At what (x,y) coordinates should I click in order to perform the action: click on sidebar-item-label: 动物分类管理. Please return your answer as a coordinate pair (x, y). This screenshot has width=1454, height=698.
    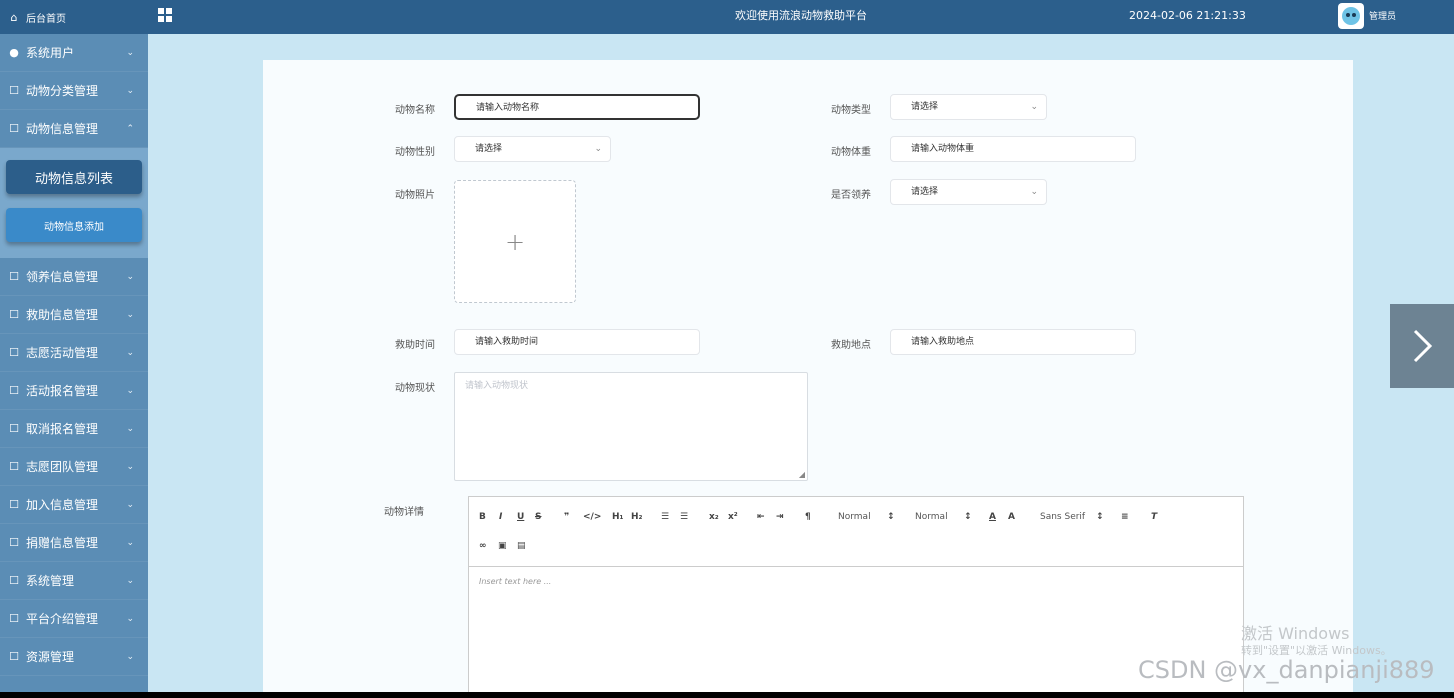
    Looking at the image, I should click on (62, 91).